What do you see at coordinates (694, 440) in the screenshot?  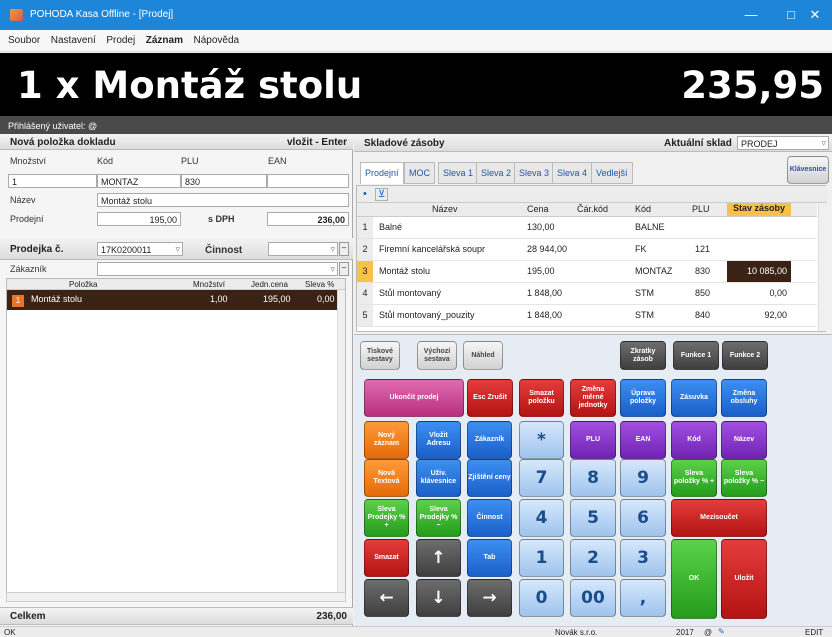 I see `kod-button: Kód` at bounding box center [694, 440].